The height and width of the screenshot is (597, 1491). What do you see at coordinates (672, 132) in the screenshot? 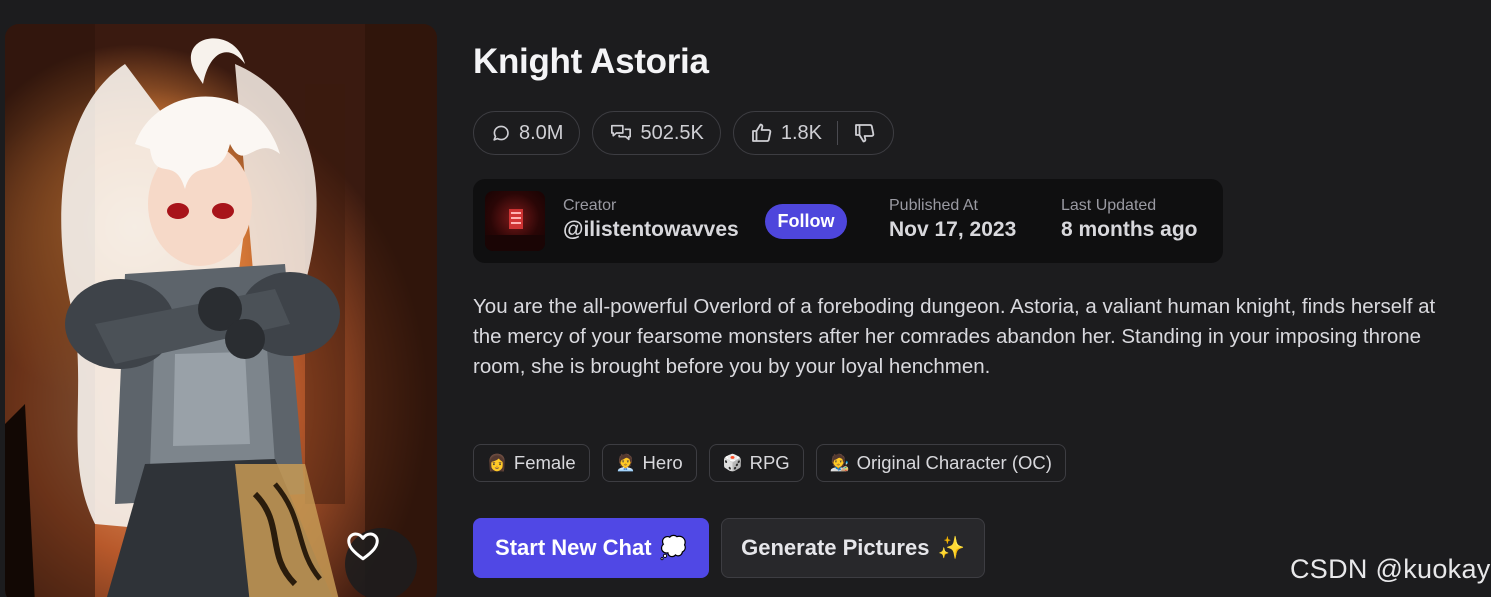
I see `chat-count: 502.5K` at bounding box center [672, 132].